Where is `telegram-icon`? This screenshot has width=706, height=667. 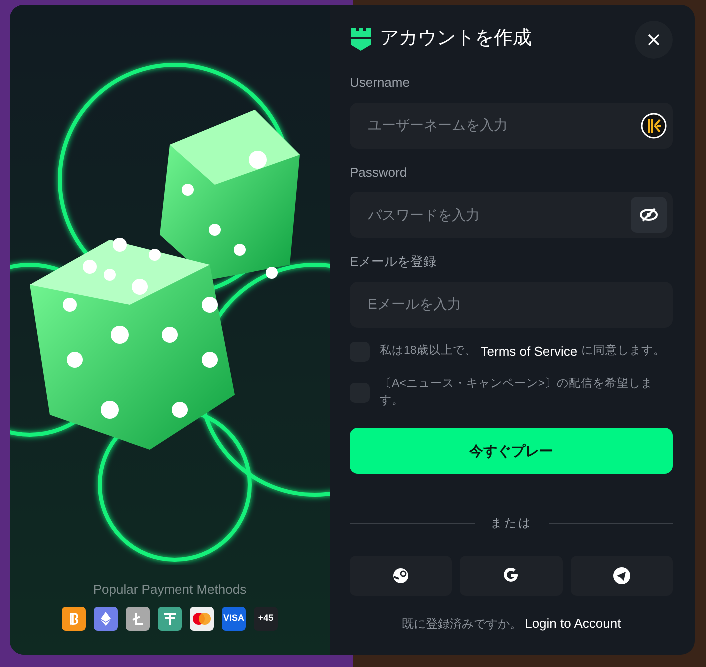 telegram-icon is located at coordinates (621, 576).